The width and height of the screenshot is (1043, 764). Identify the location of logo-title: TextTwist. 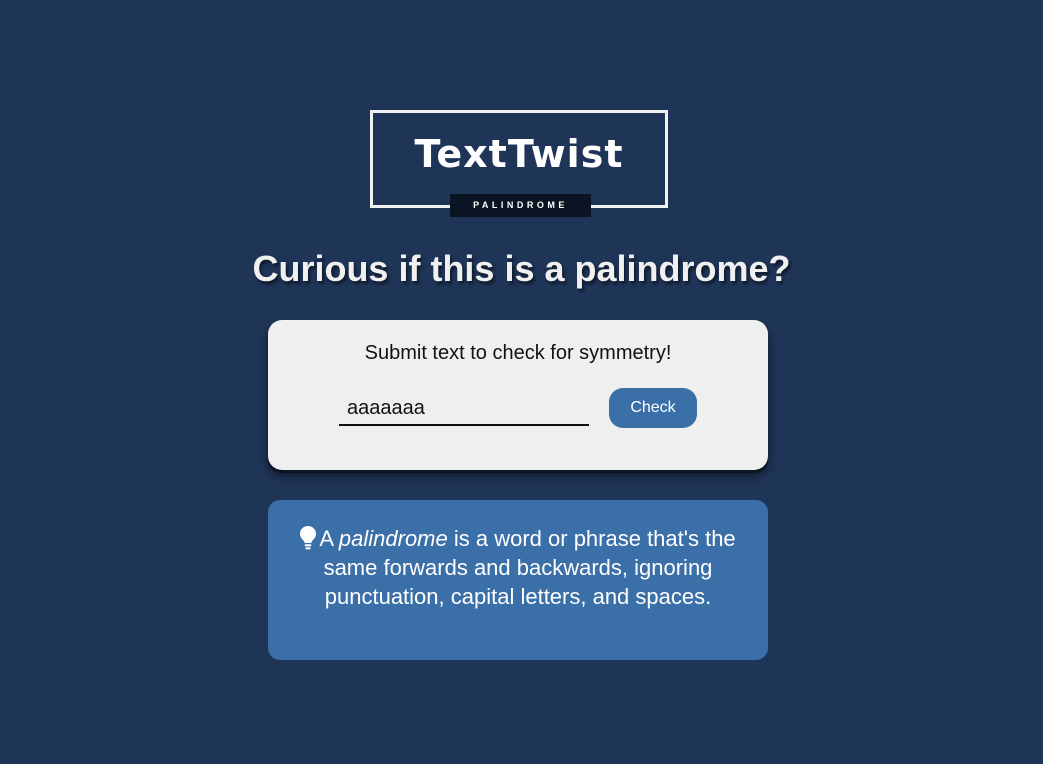
(519, 154).